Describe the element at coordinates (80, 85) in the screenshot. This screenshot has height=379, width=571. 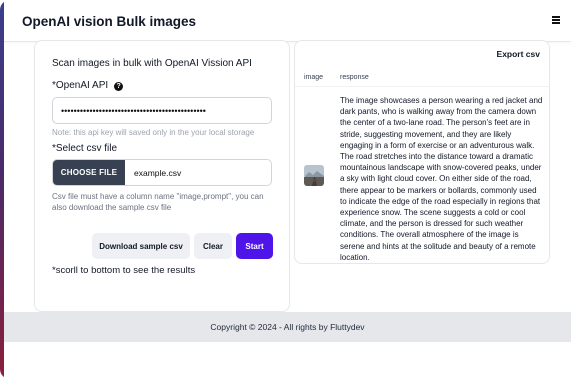
I see `api-label: *OpenAI API` at that location.